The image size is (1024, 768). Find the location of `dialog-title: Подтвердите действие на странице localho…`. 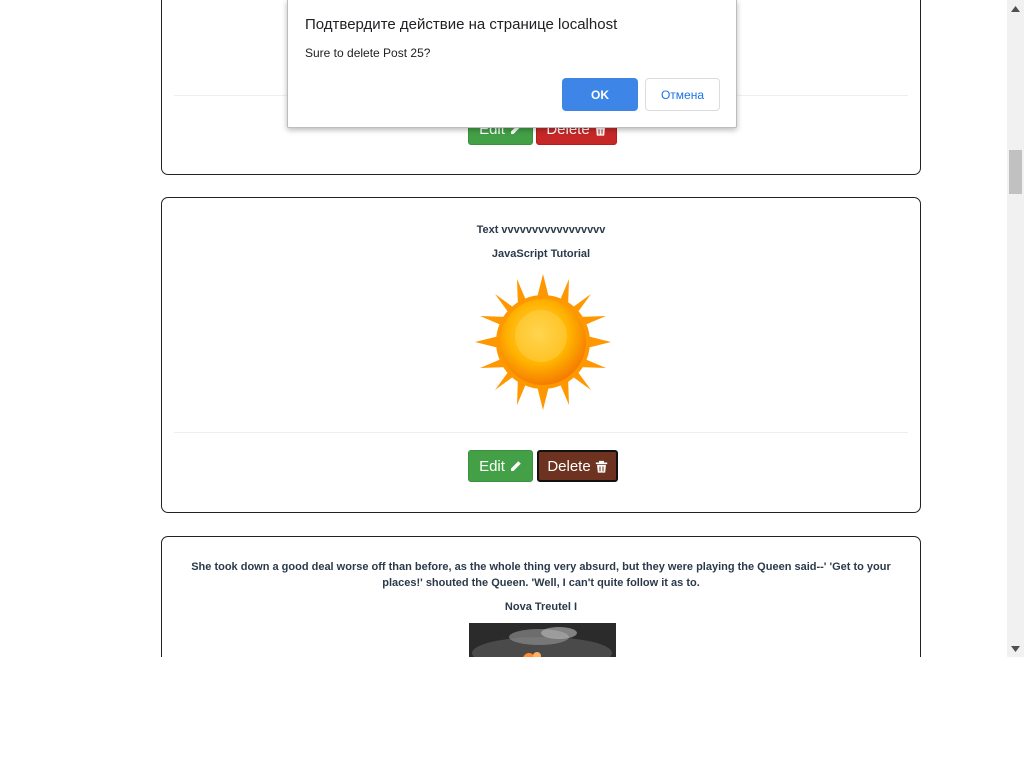

dialog-title: Подтвердите действие на странице localho… is located at coordinates (461, 24).